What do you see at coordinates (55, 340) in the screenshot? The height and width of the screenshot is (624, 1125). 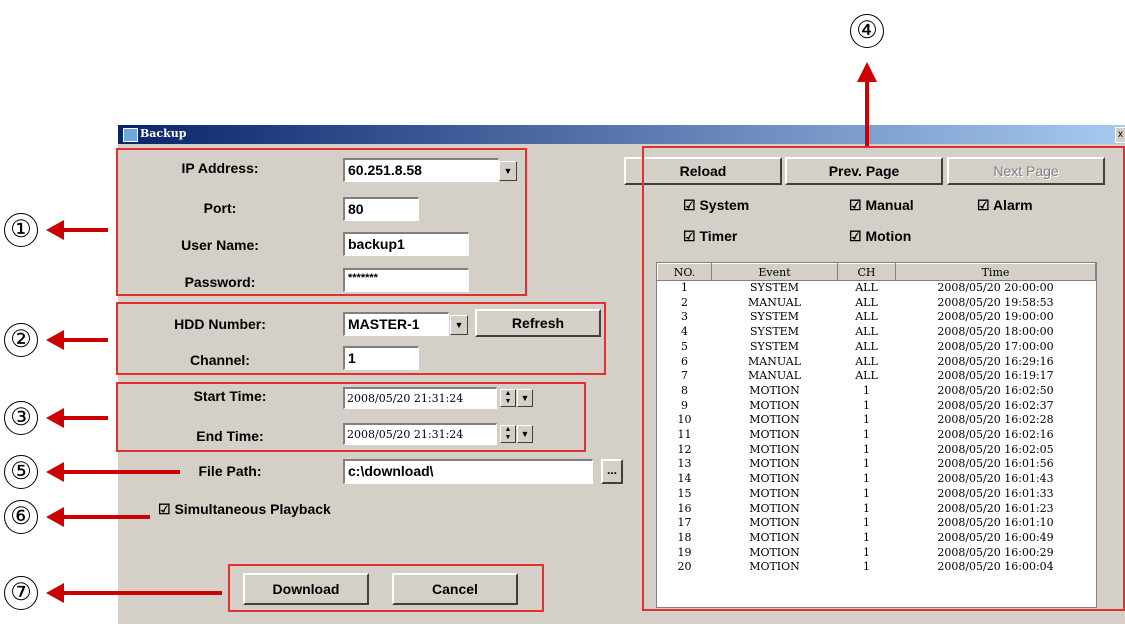 I see `arrow-2-head` at bounding box center [55, 340].